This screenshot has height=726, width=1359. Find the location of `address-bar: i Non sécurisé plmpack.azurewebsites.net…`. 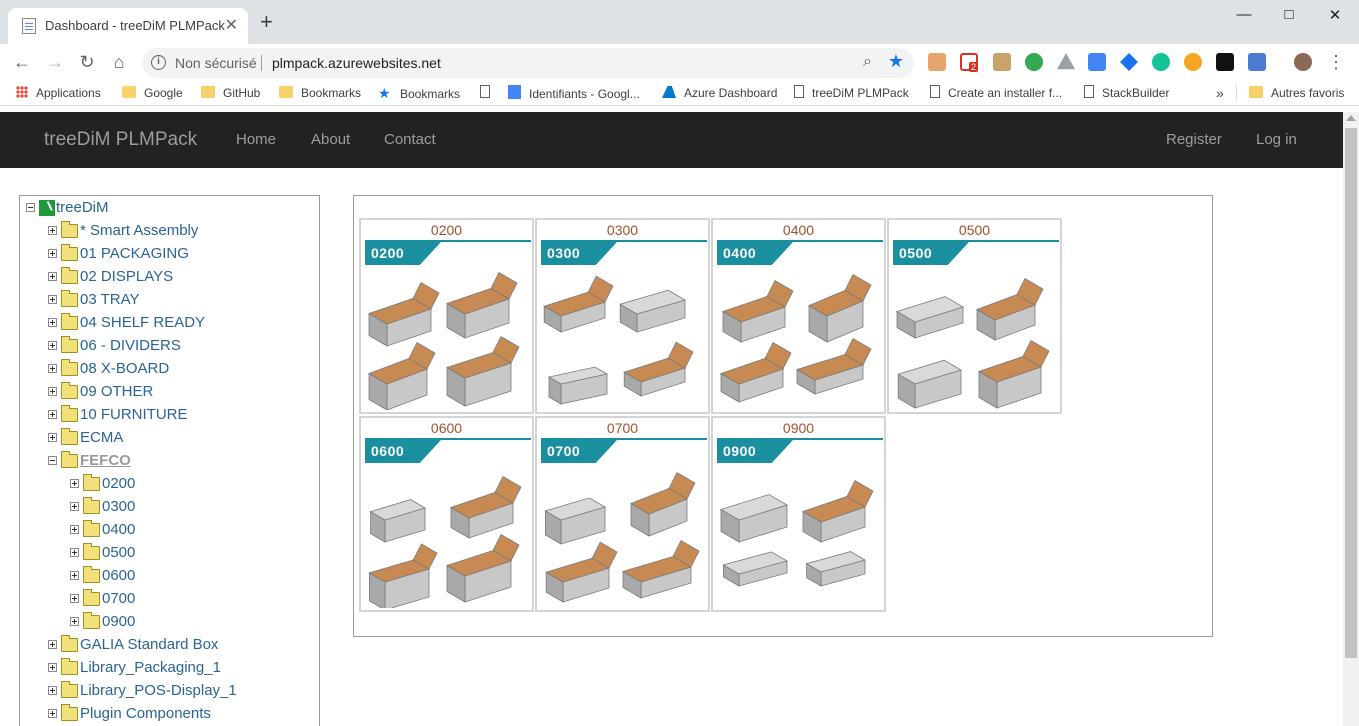

address-bar: i Non sécurisé plmpack.azurewebsites.net… is located at coordinates (528, 63).